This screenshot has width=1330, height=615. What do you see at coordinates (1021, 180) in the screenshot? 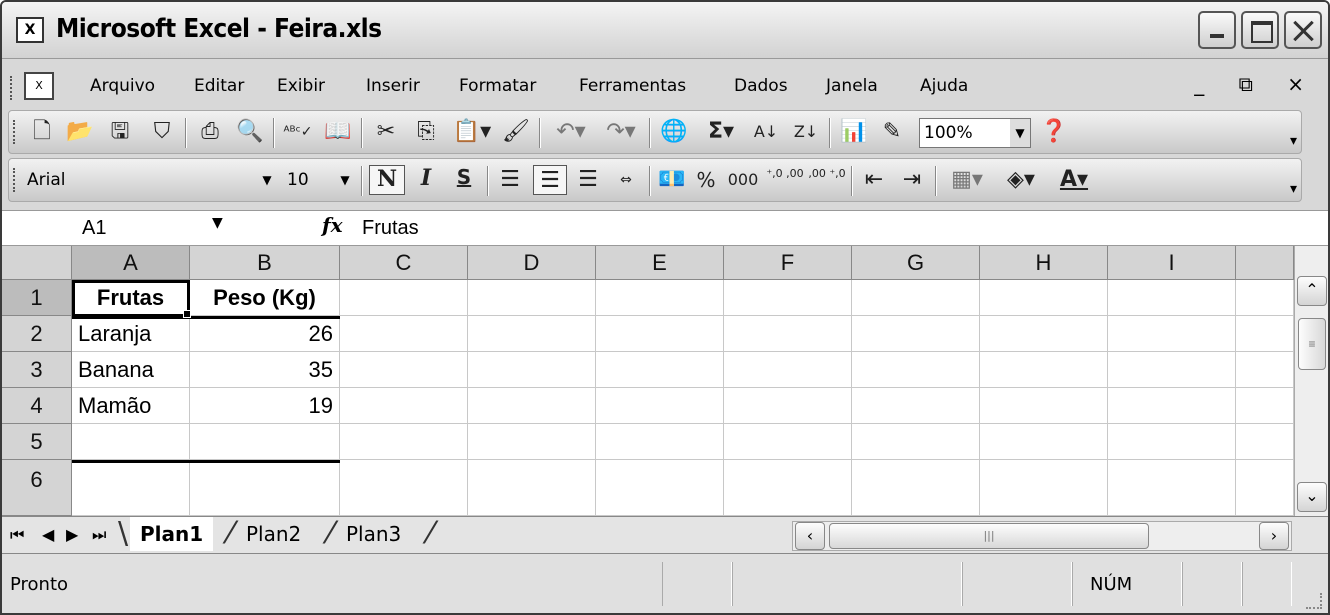
I see `fill-color-icon: ◈▾` at bounding box center [1021, 180].